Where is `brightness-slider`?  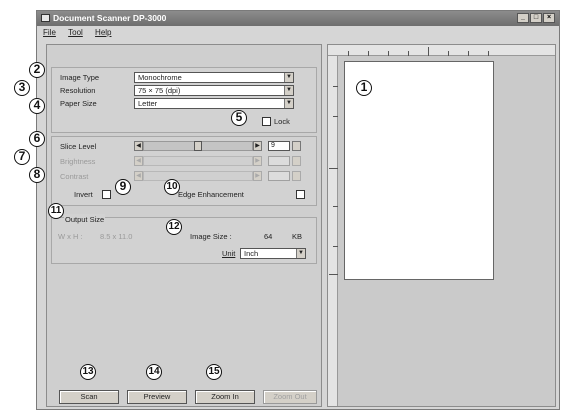
brightness-slider is located at coordinates (198, 161).